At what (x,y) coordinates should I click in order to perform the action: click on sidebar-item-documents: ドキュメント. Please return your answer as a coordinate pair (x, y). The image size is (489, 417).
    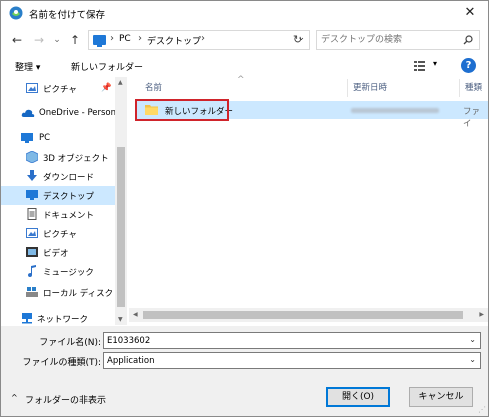
    Looking at the image, I should click on (58, 214).